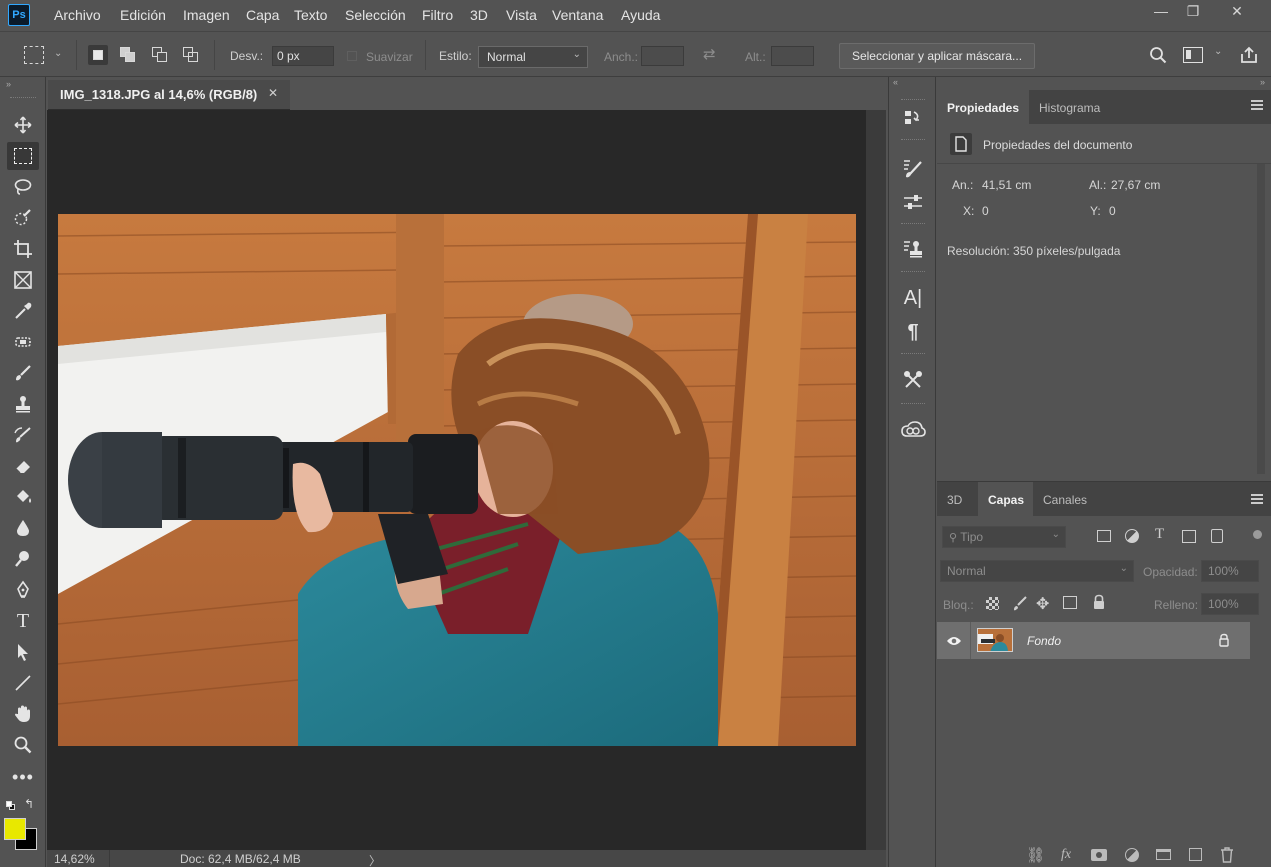 The width and height of the screenshot is (1271, 867). I want to click on move-tool-icon, so click(23, 125).